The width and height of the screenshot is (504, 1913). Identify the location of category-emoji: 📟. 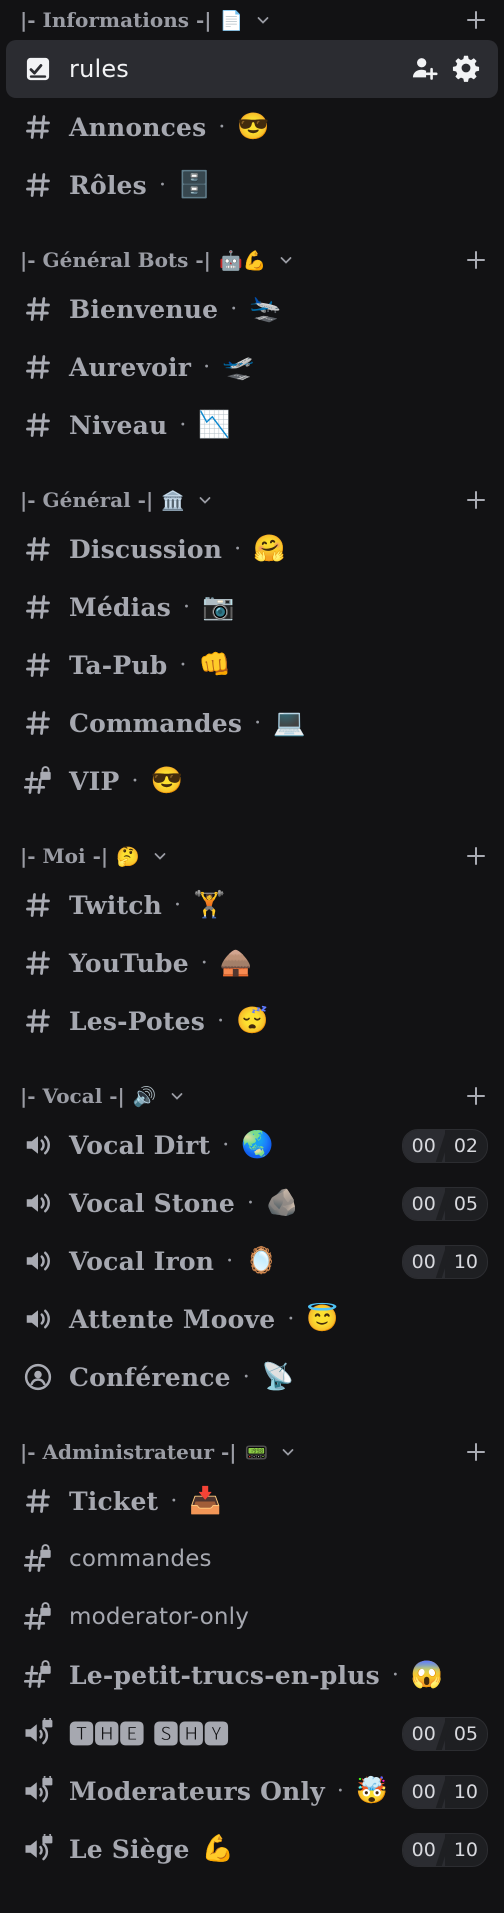
(256, 1452).